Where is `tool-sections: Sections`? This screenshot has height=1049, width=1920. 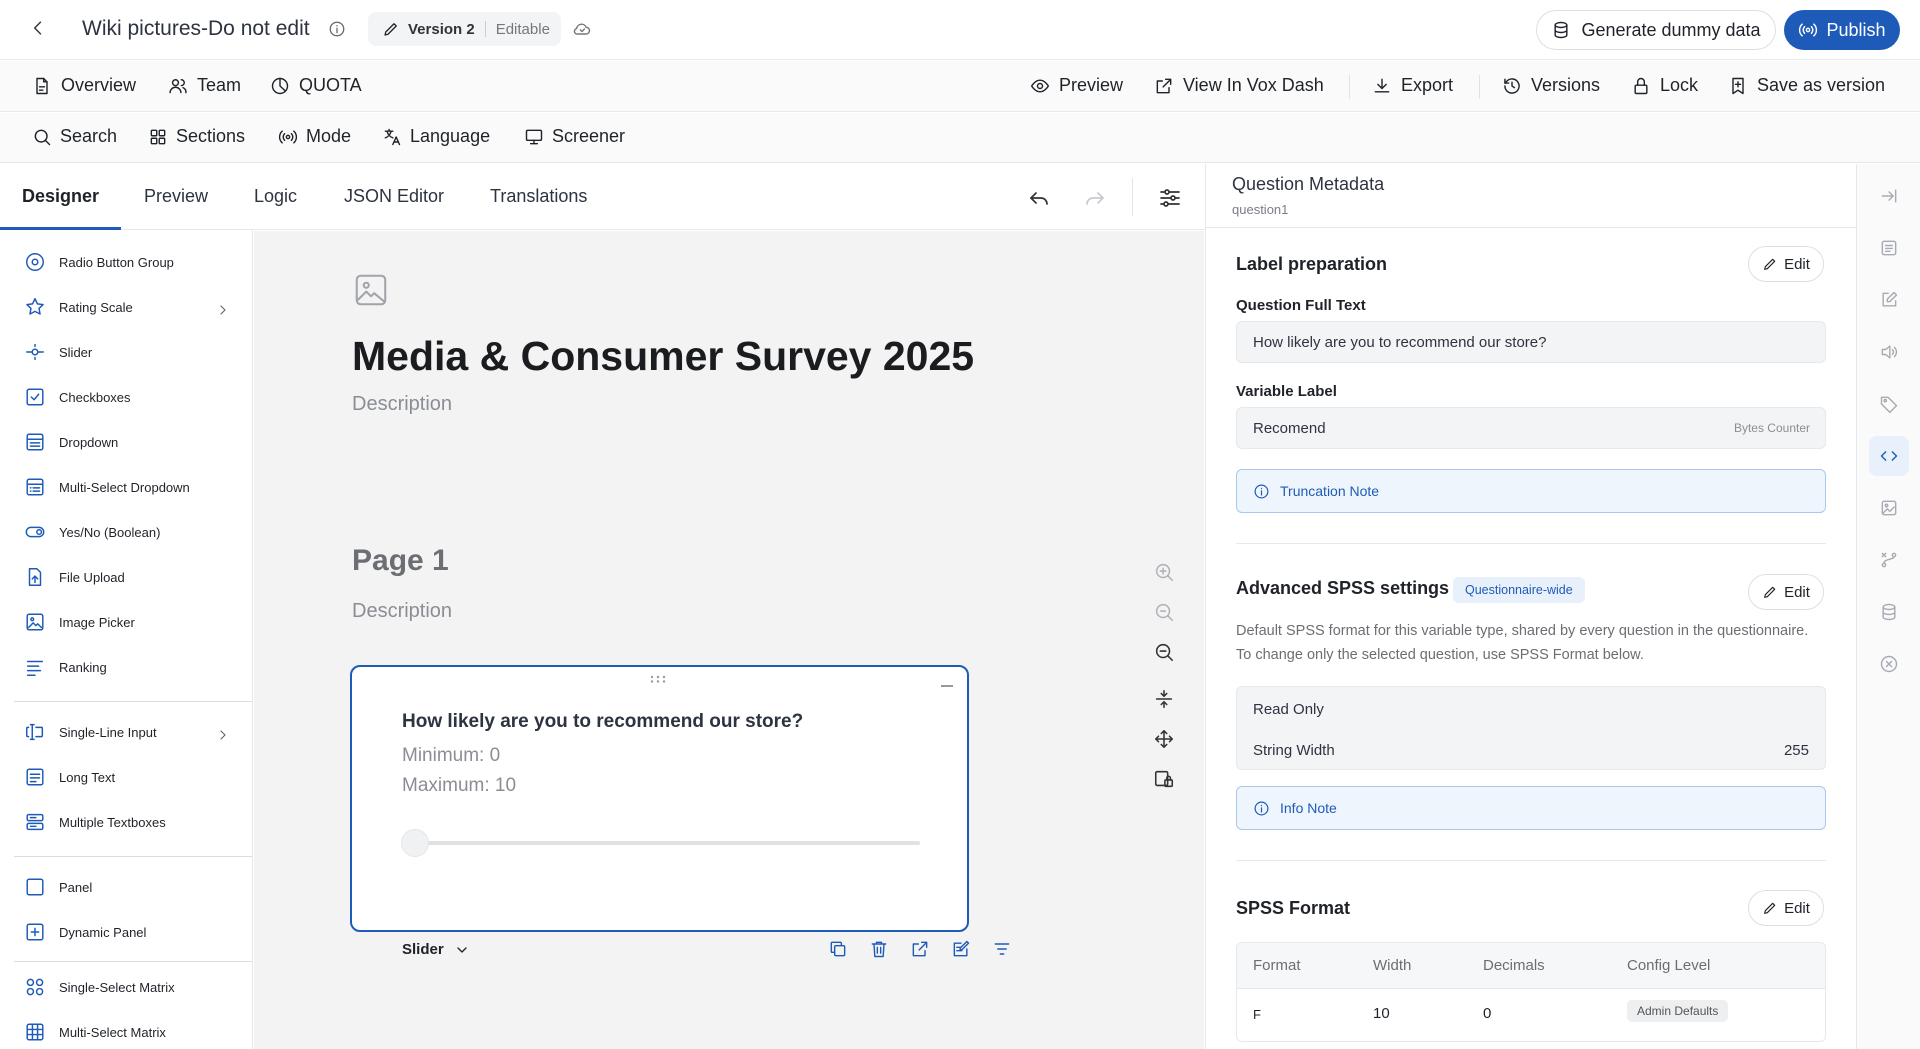
tool-sections: Sections is located at coordinates (196, 136).